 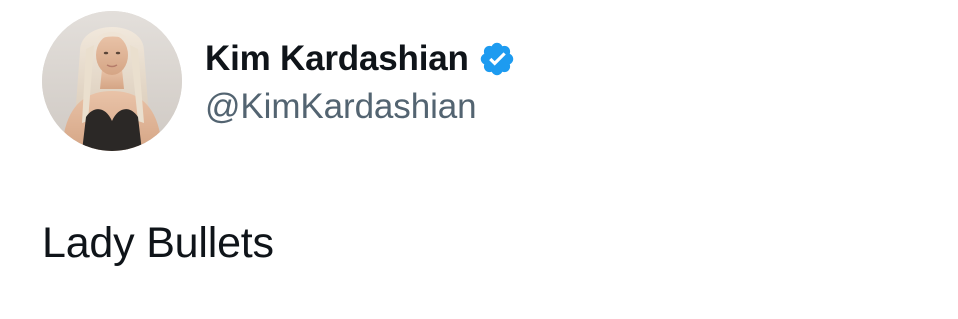 I want to click on profile-photo-avatar, so click(x=112, y=81).